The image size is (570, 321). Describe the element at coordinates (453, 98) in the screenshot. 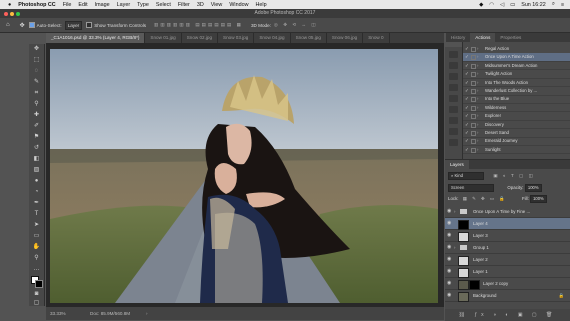

I see `adjustments-panel-icon` at that location.